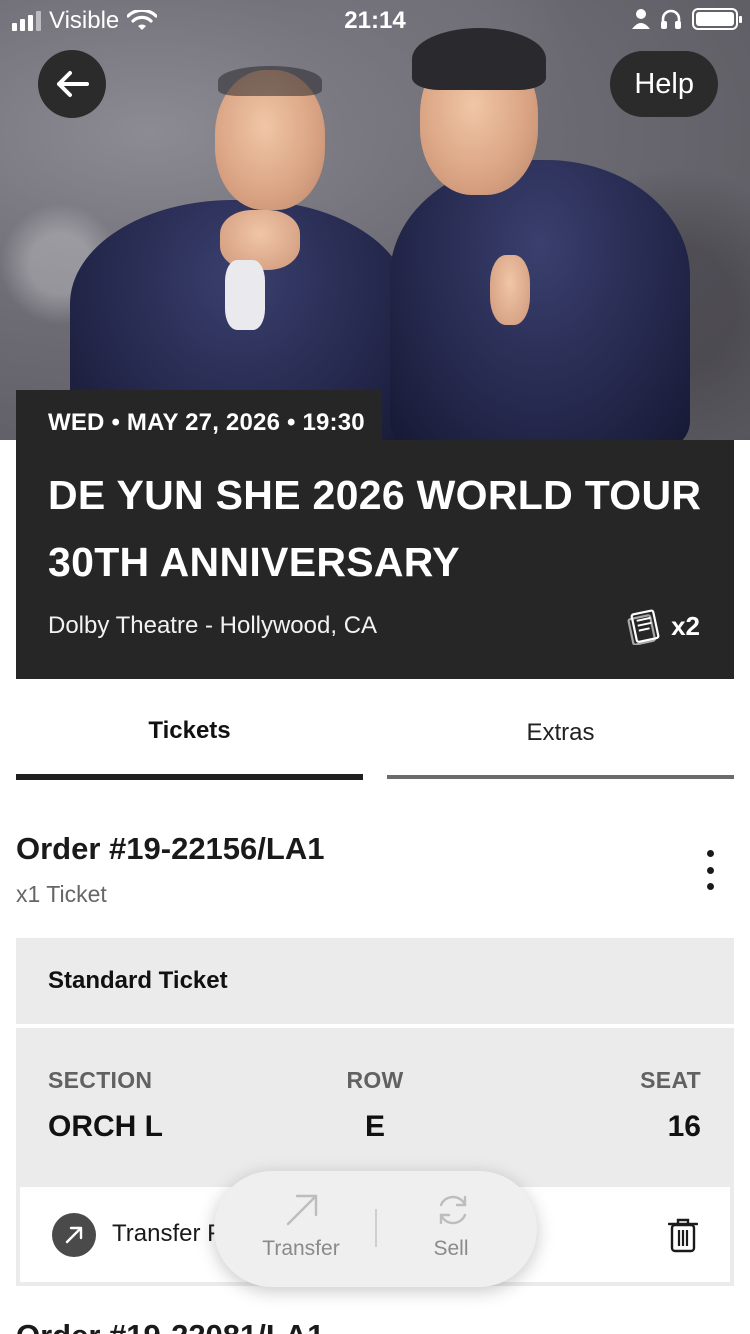  Describe the element at coordinates (374, 1126) in the screenshot. I see `row-value: E` at that location.